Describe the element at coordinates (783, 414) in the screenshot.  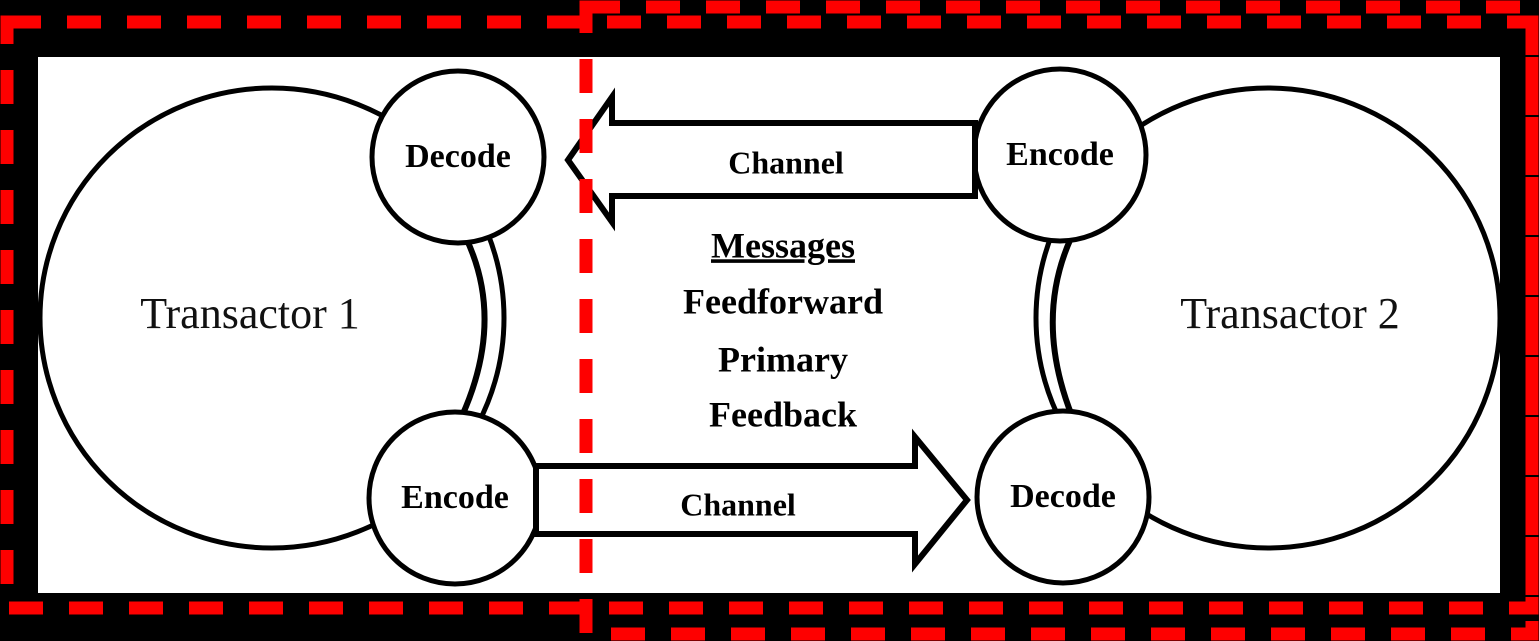
I see `message-item-feedback: Feedback` at that location.